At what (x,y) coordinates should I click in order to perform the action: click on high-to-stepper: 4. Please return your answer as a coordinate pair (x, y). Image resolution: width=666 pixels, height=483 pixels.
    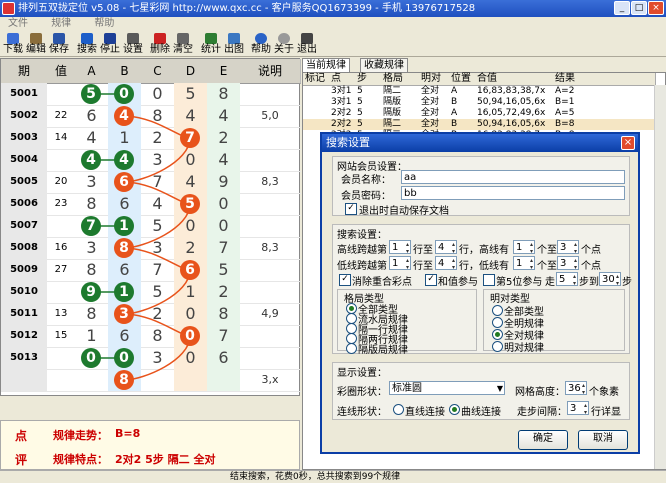
    Looking at the image, I should click on (446, 247).